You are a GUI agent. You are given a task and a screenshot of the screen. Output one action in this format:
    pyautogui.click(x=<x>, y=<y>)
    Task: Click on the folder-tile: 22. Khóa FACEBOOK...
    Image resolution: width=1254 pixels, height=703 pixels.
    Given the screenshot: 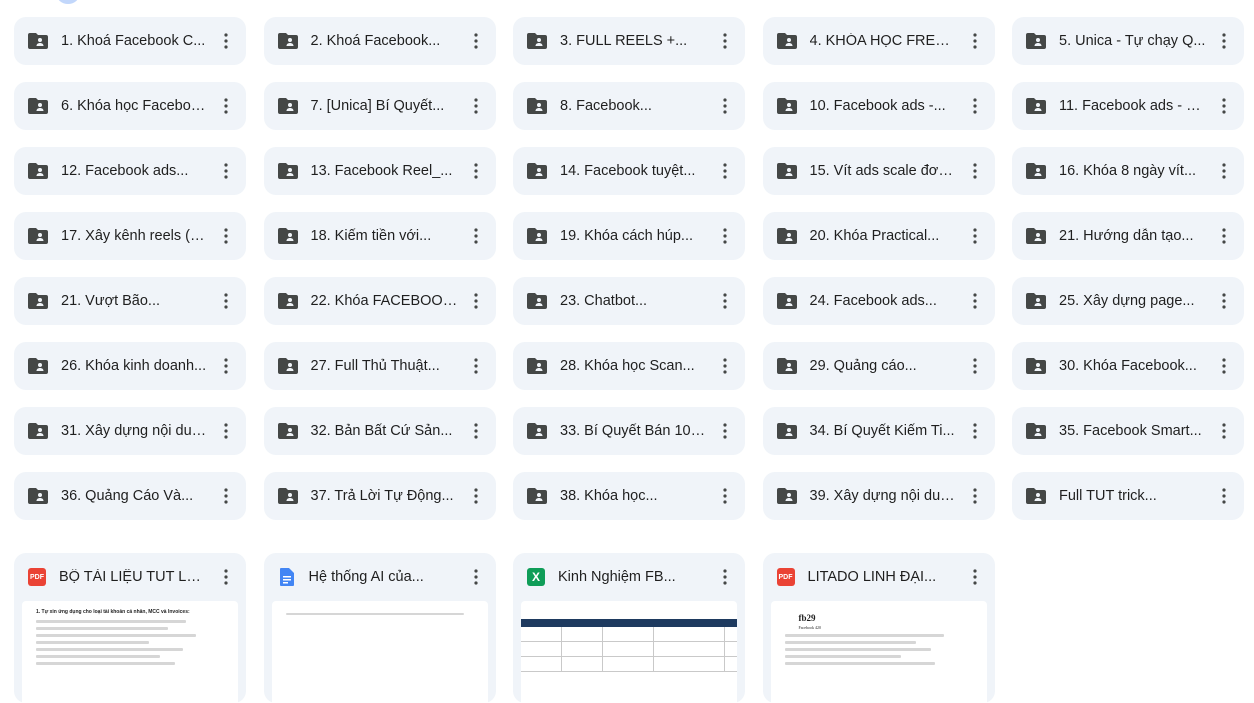 What is the action you would take?
    pyautogui.click(x=379, y=301)
    